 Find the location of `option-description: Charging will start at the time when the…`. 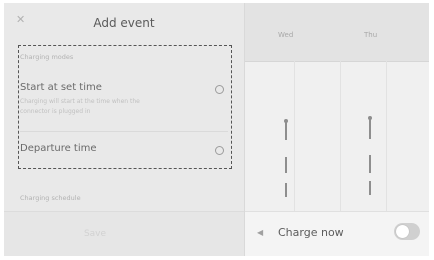

option-description: Charging will start at the time when the… is located at coordinates (80, 106).